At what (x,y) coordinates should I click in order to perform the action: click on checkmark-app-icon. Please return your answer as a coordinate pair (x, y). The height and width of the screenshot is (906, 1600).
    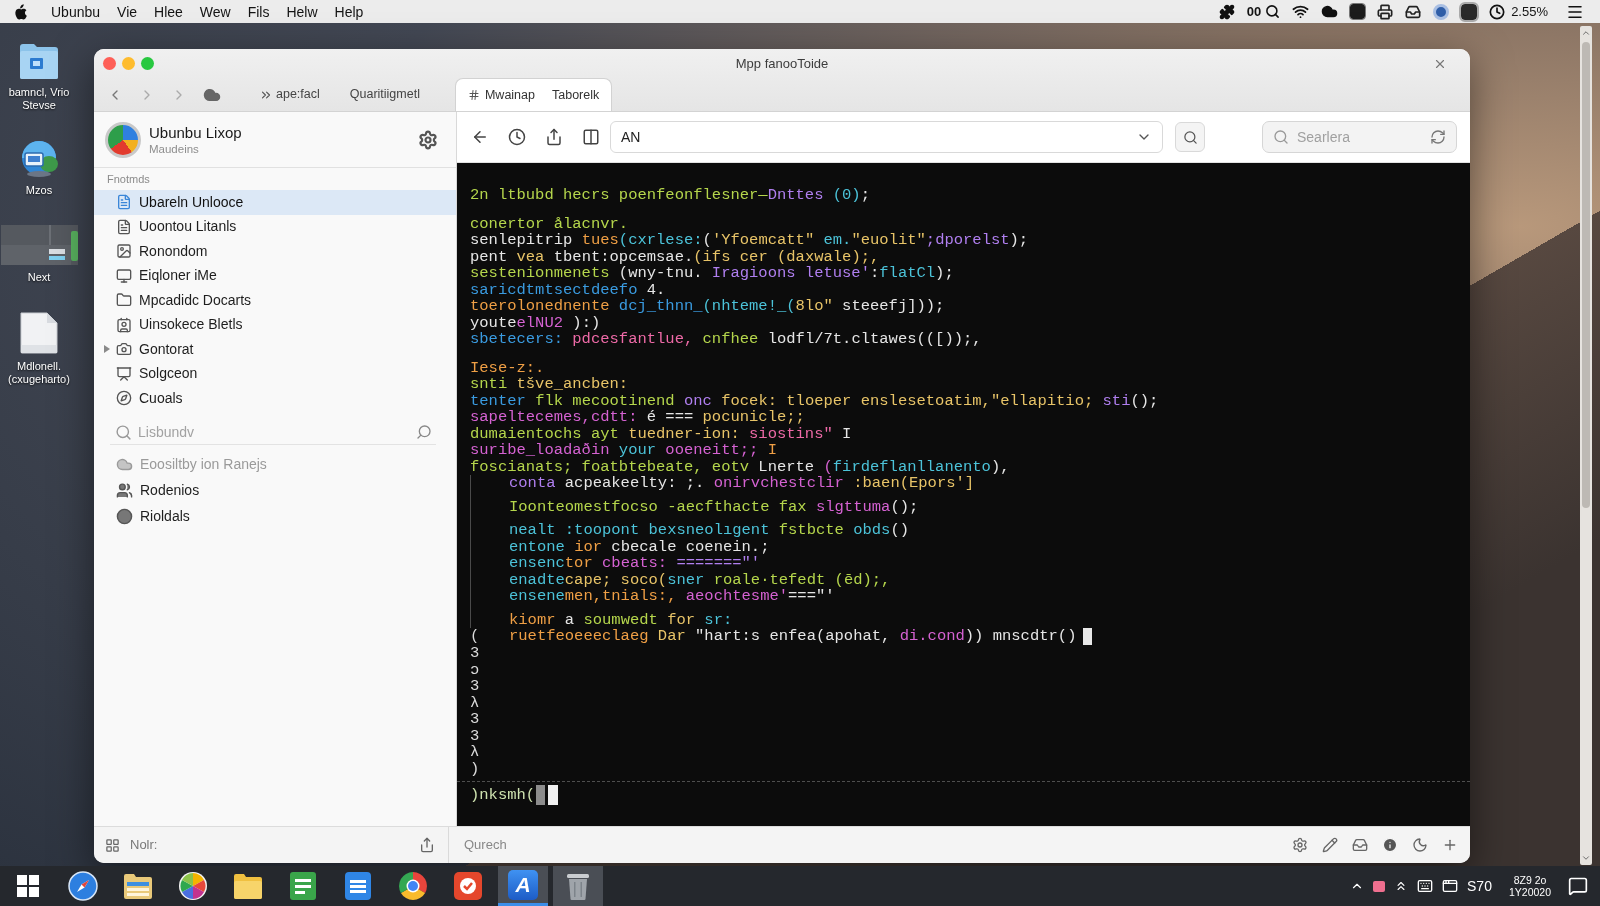
    Looking at the image, I should click on (468, 886).